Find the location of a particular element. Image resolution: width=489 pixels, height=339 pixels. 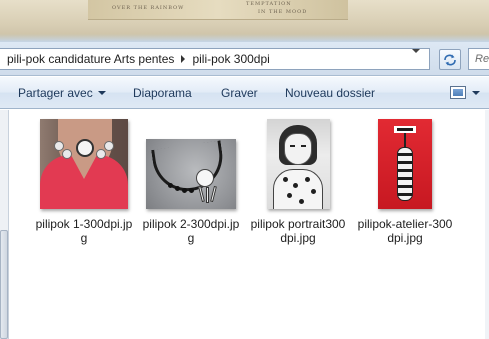

file-name: pilipok-atelier-300dpi.jpg is located at coordinates (405, 231).